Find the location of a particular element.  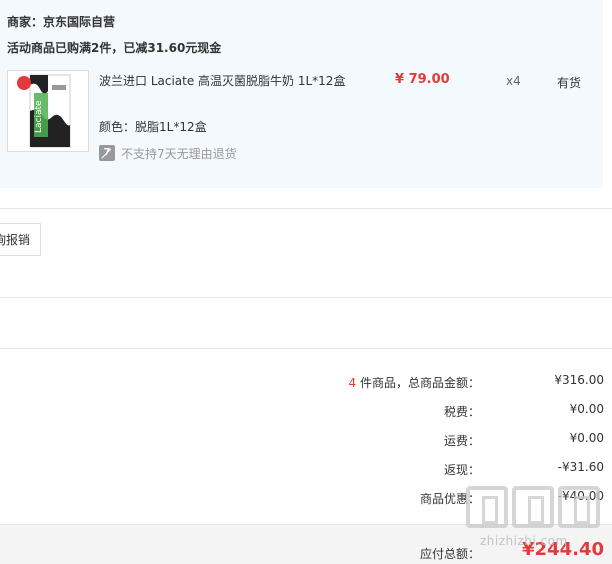

site-watermark: zhizhizhi.com is located at coordinates (533, 517).